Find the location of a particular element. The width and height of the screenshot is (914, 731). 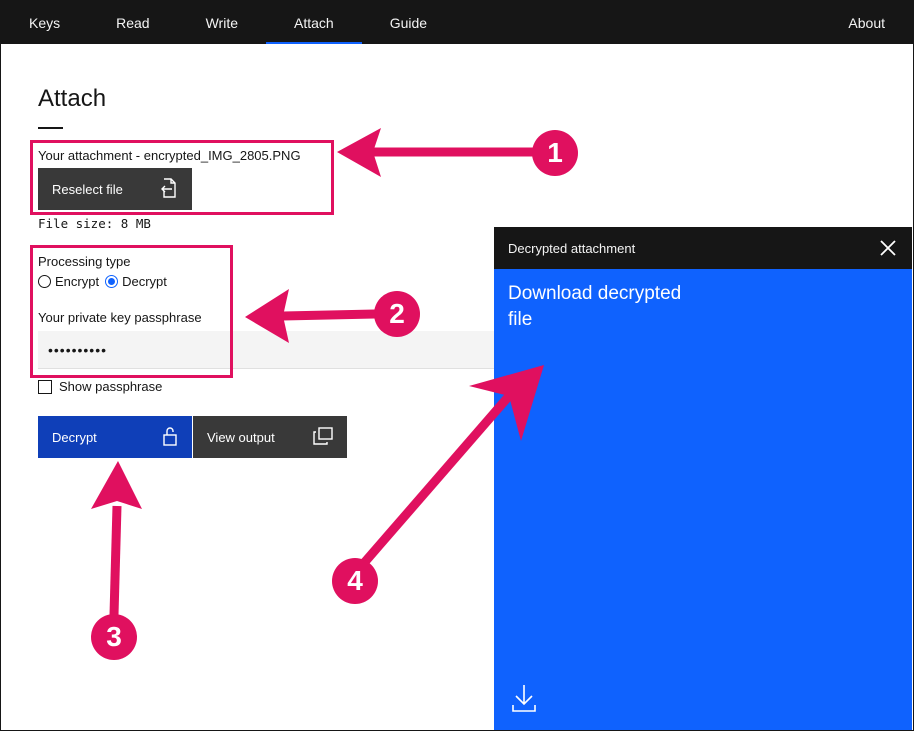

decrypt-button-label: Decrypt is located at coordinates (74, 437).